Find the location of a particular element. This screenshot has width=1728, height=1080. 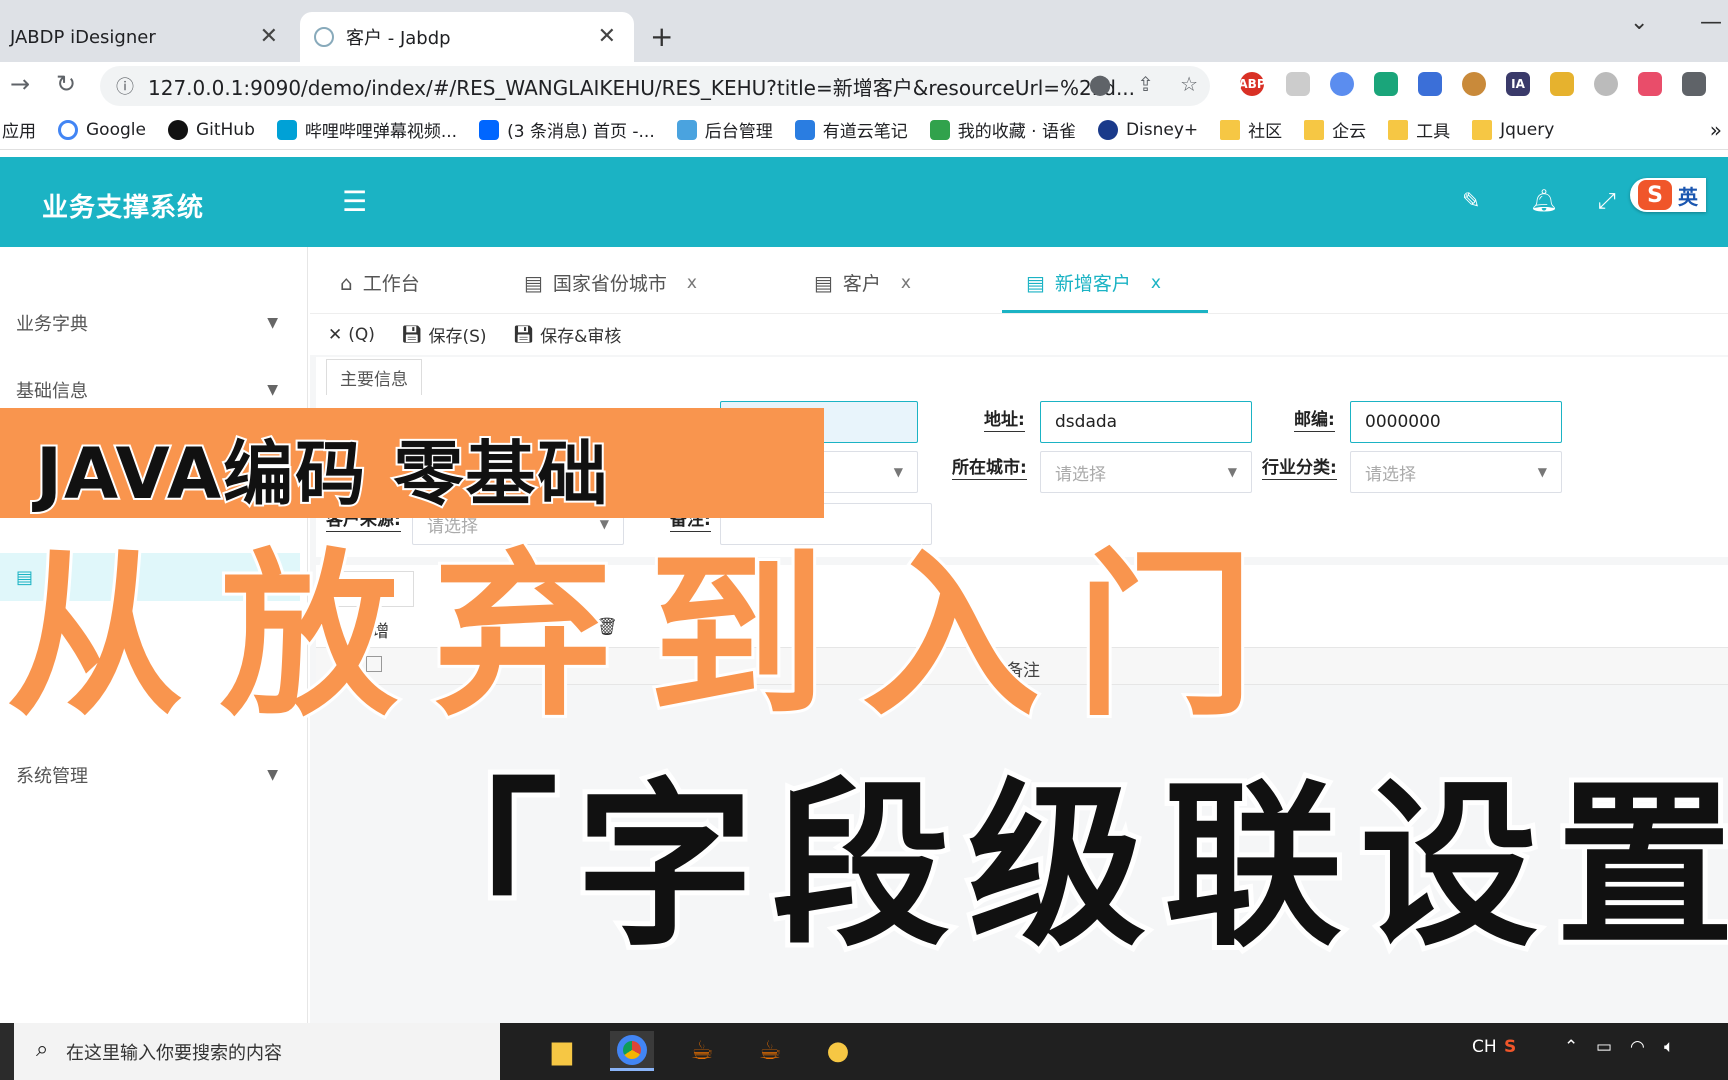

chrome-icon is located at coordinates (632, 1051).